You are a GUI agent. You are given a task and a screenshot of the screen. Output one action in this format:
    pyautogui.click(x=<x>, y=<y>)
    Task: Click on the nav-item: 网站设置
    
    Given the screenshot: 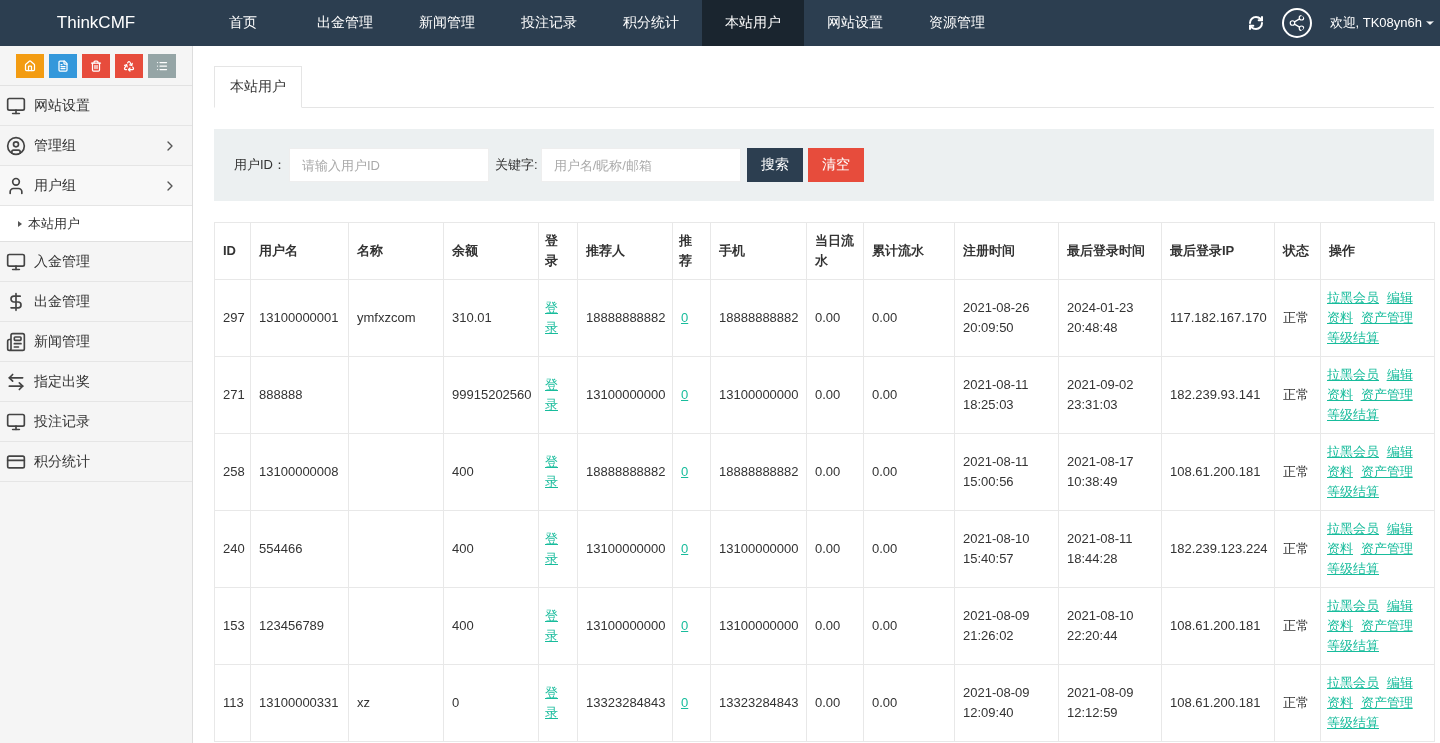 What is the action you would take?
    pyautogui.click(x=855, y=23)
    